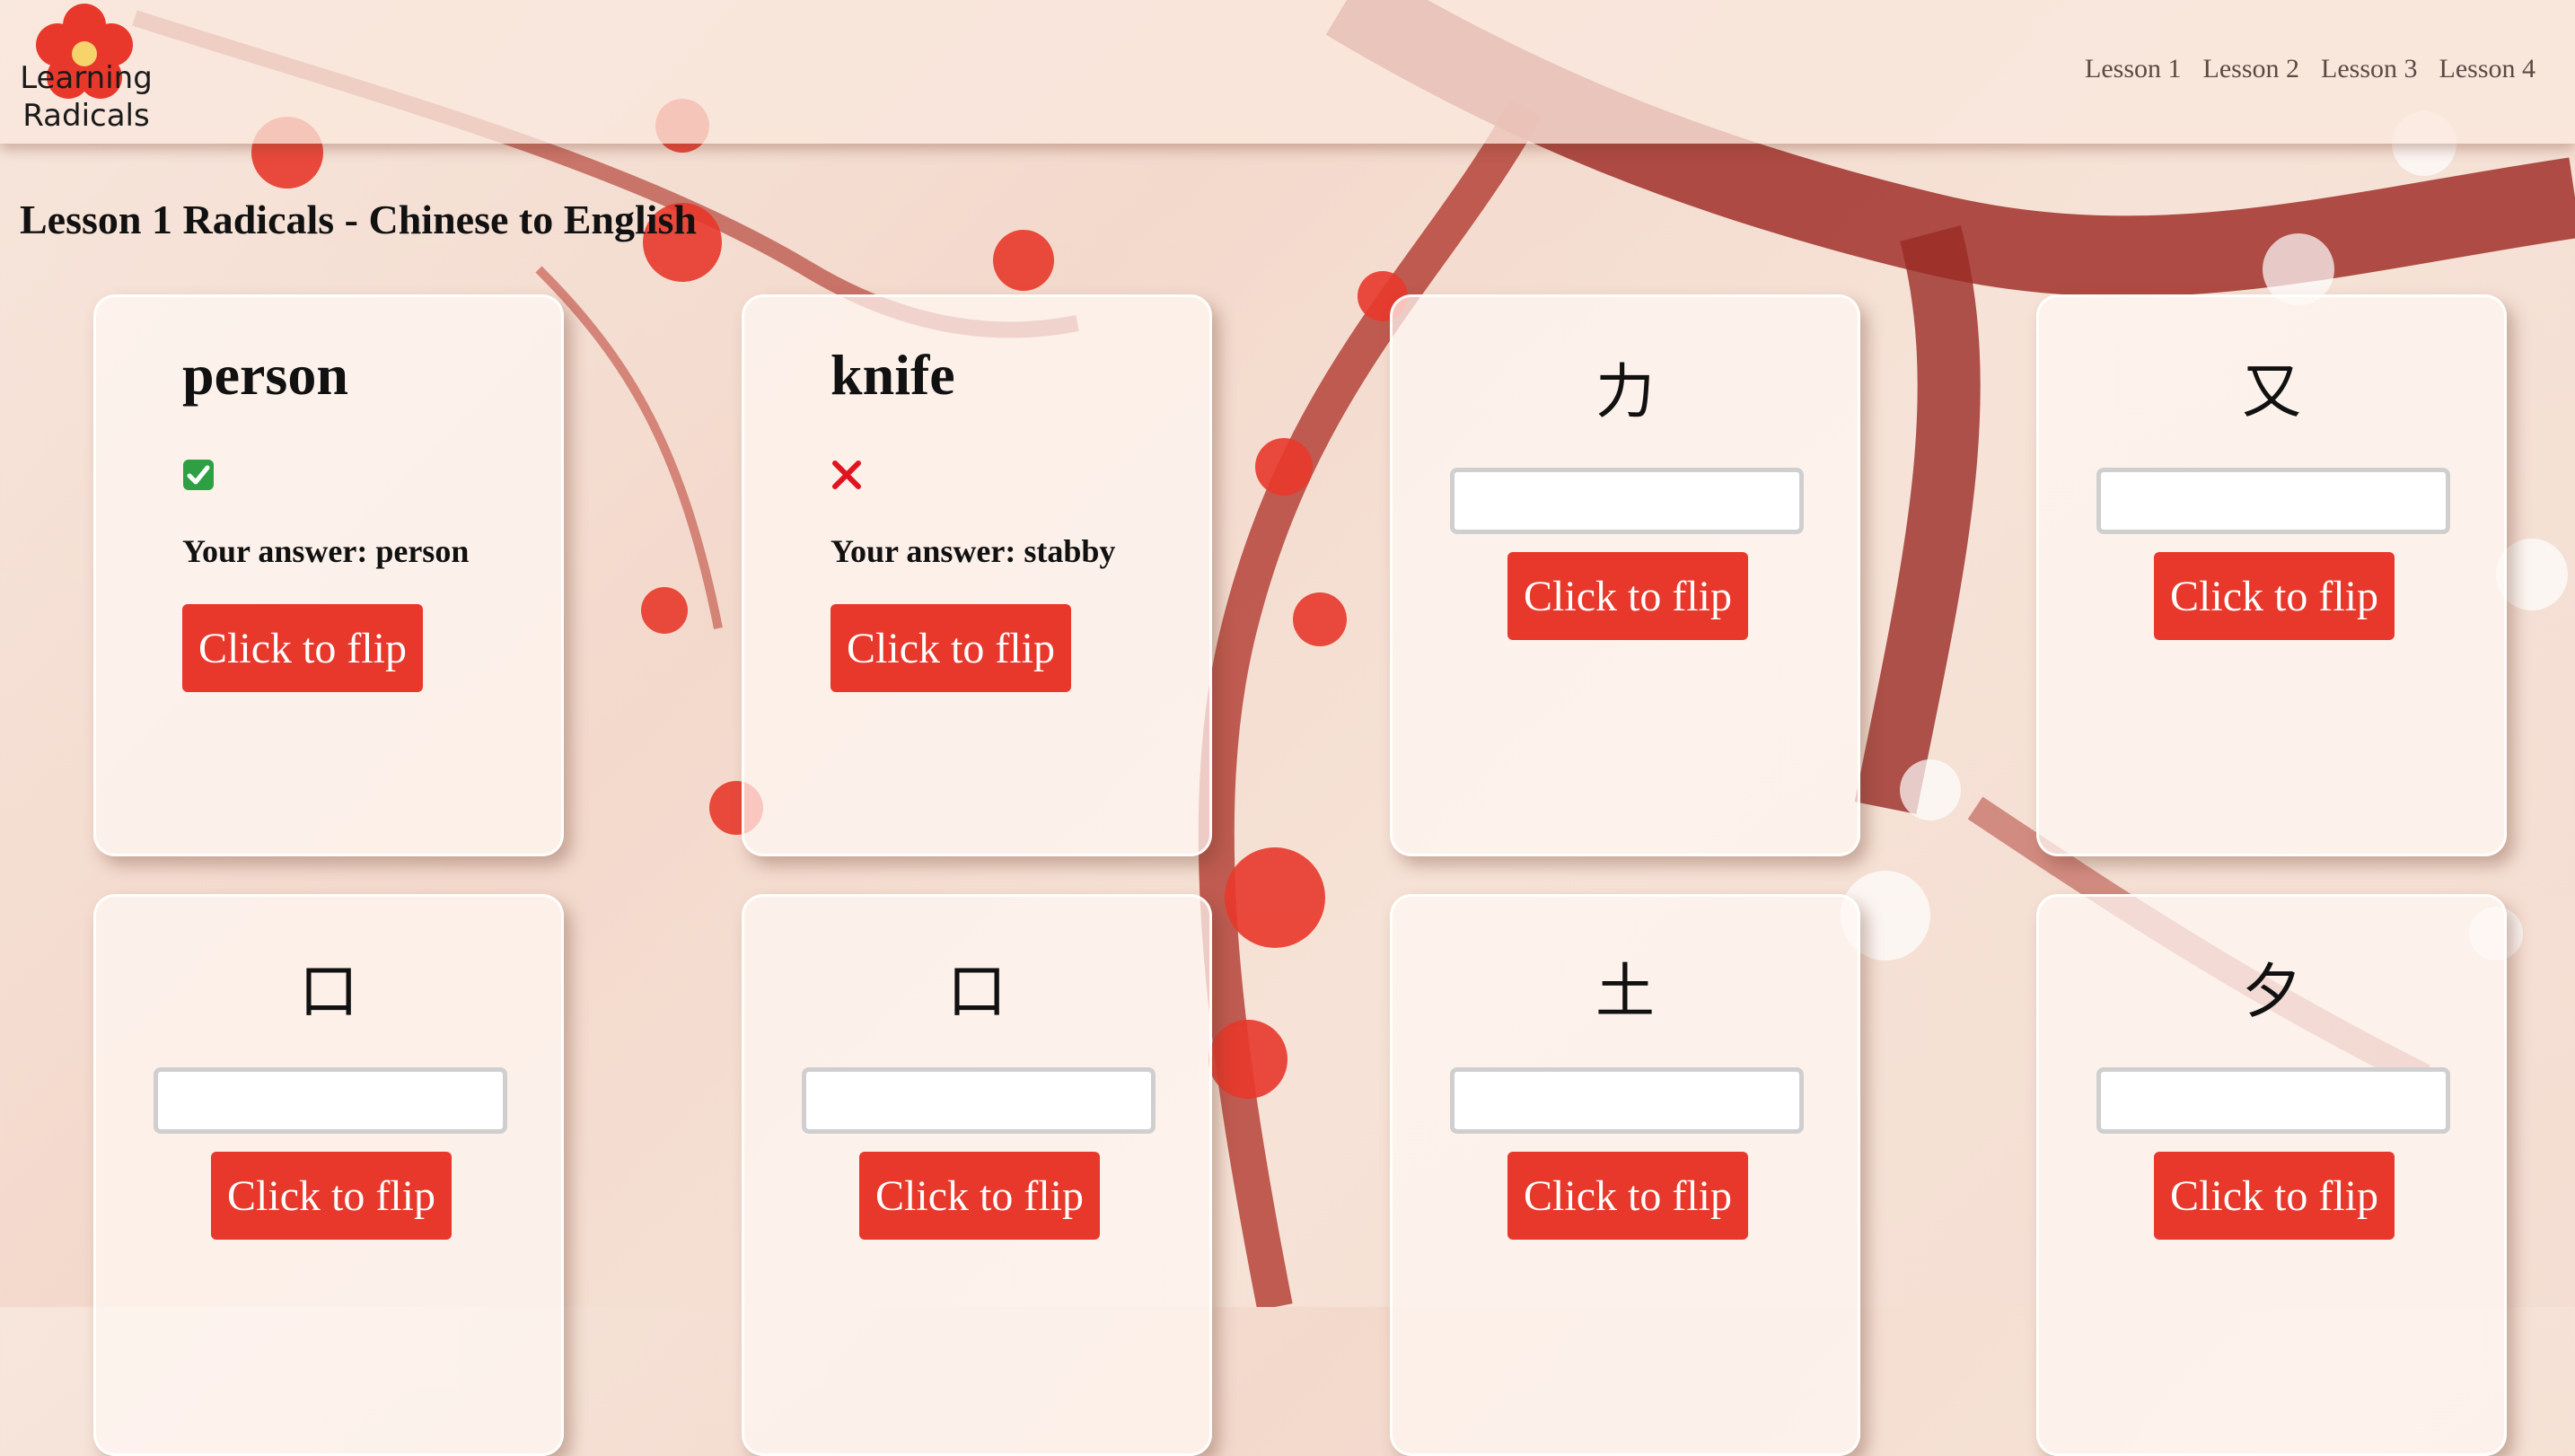 This screenshot has width=2575, height=1456. Describe the element at coordinates (329, 575) in the screenshot. I see `flashcard: person Your answer: person Click to flip` at that location.